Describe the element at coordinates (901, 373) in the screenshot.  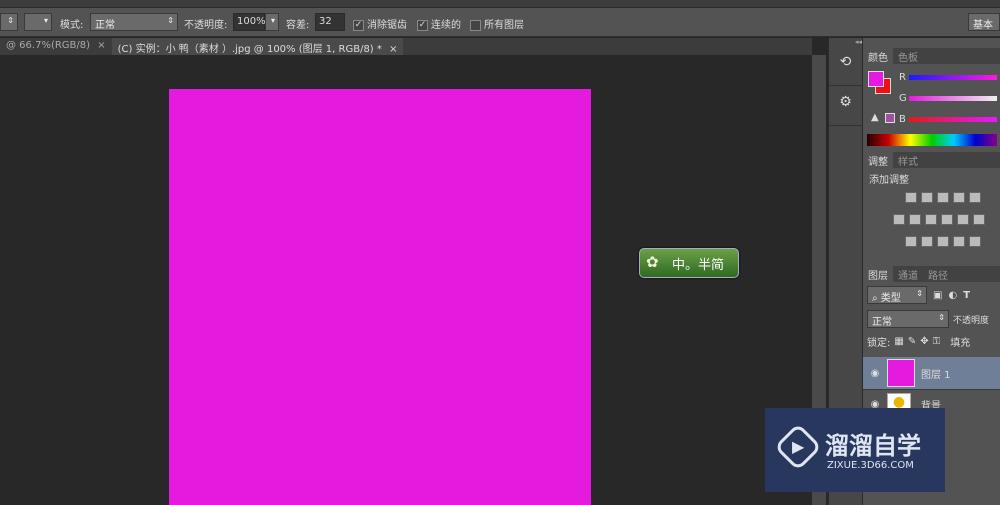
I see `layer-thumbnail` at that location.